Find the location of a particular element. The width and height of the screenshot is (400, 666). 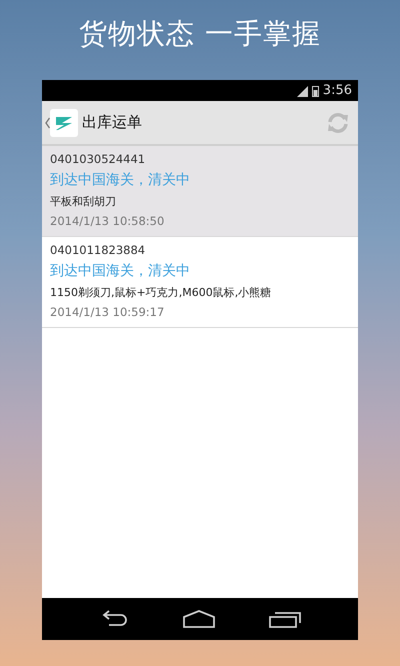

order-goods: 1150剃须刀,鼠标+巧克力,M600鼠标,小熊糖 is located at coordinates (161, 292).